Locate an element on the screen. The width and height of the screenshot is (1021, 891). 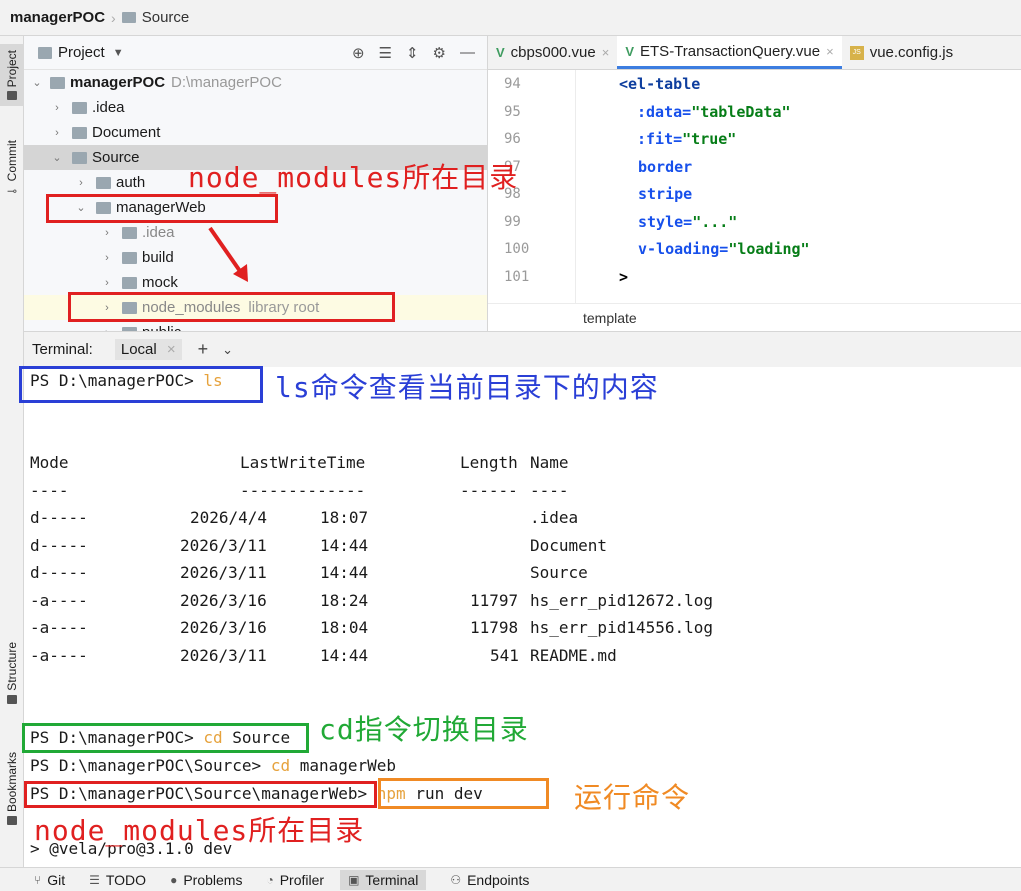
chevron-down-icon: ▼ is located at coordinates (118, 53).